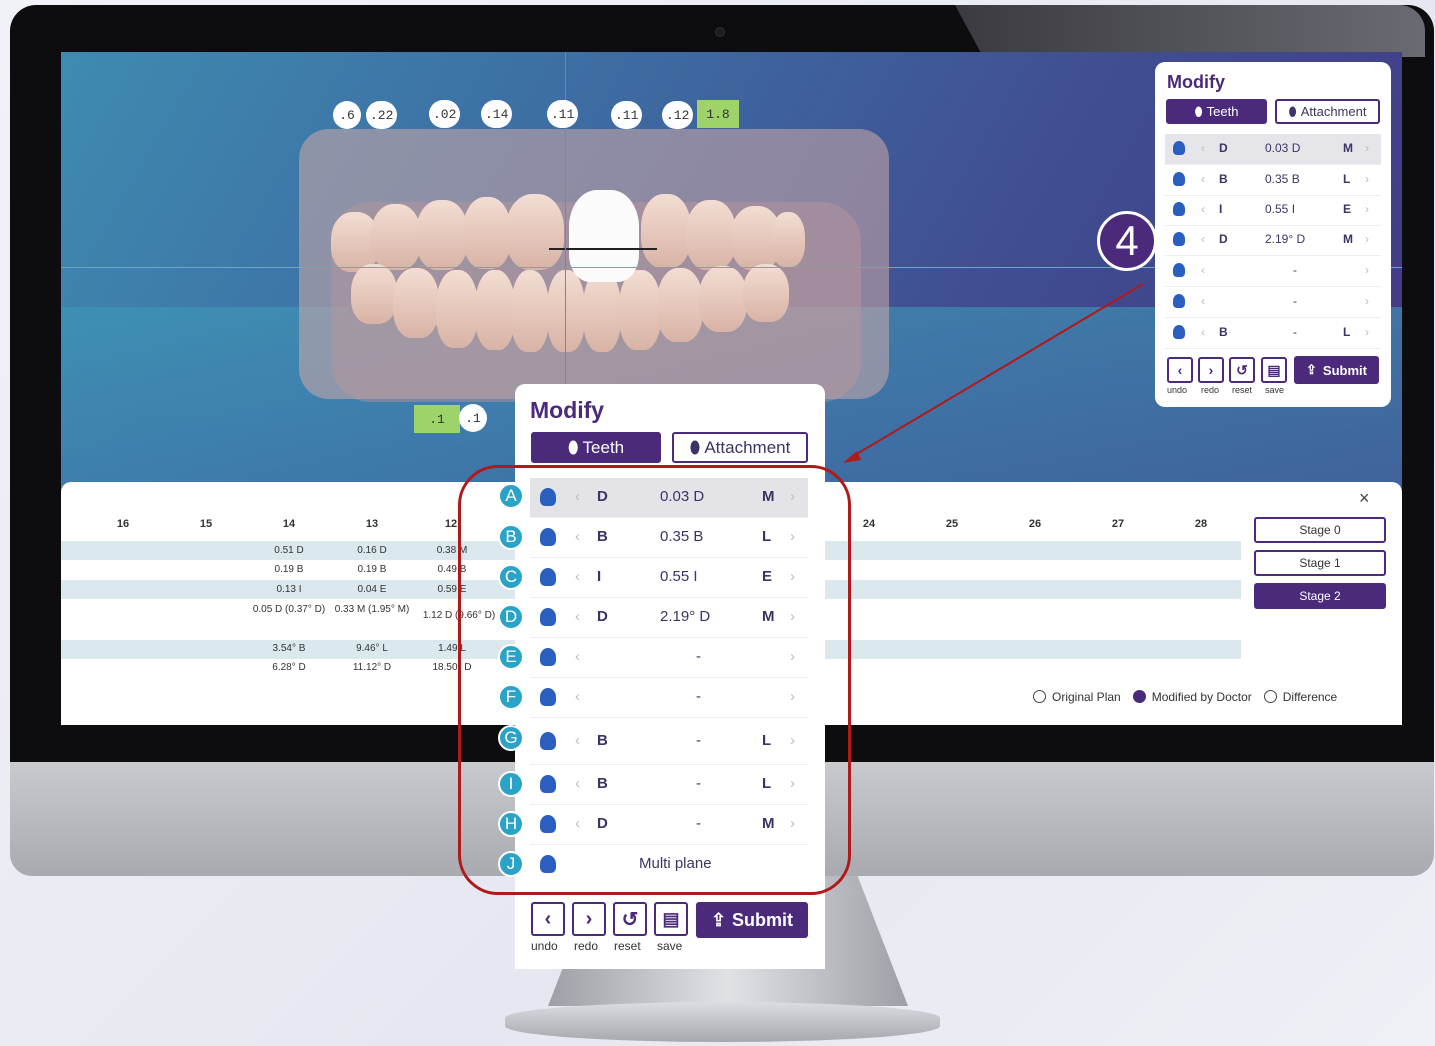  I want to click on legend-label: Original Plan, so click(1086, 697).